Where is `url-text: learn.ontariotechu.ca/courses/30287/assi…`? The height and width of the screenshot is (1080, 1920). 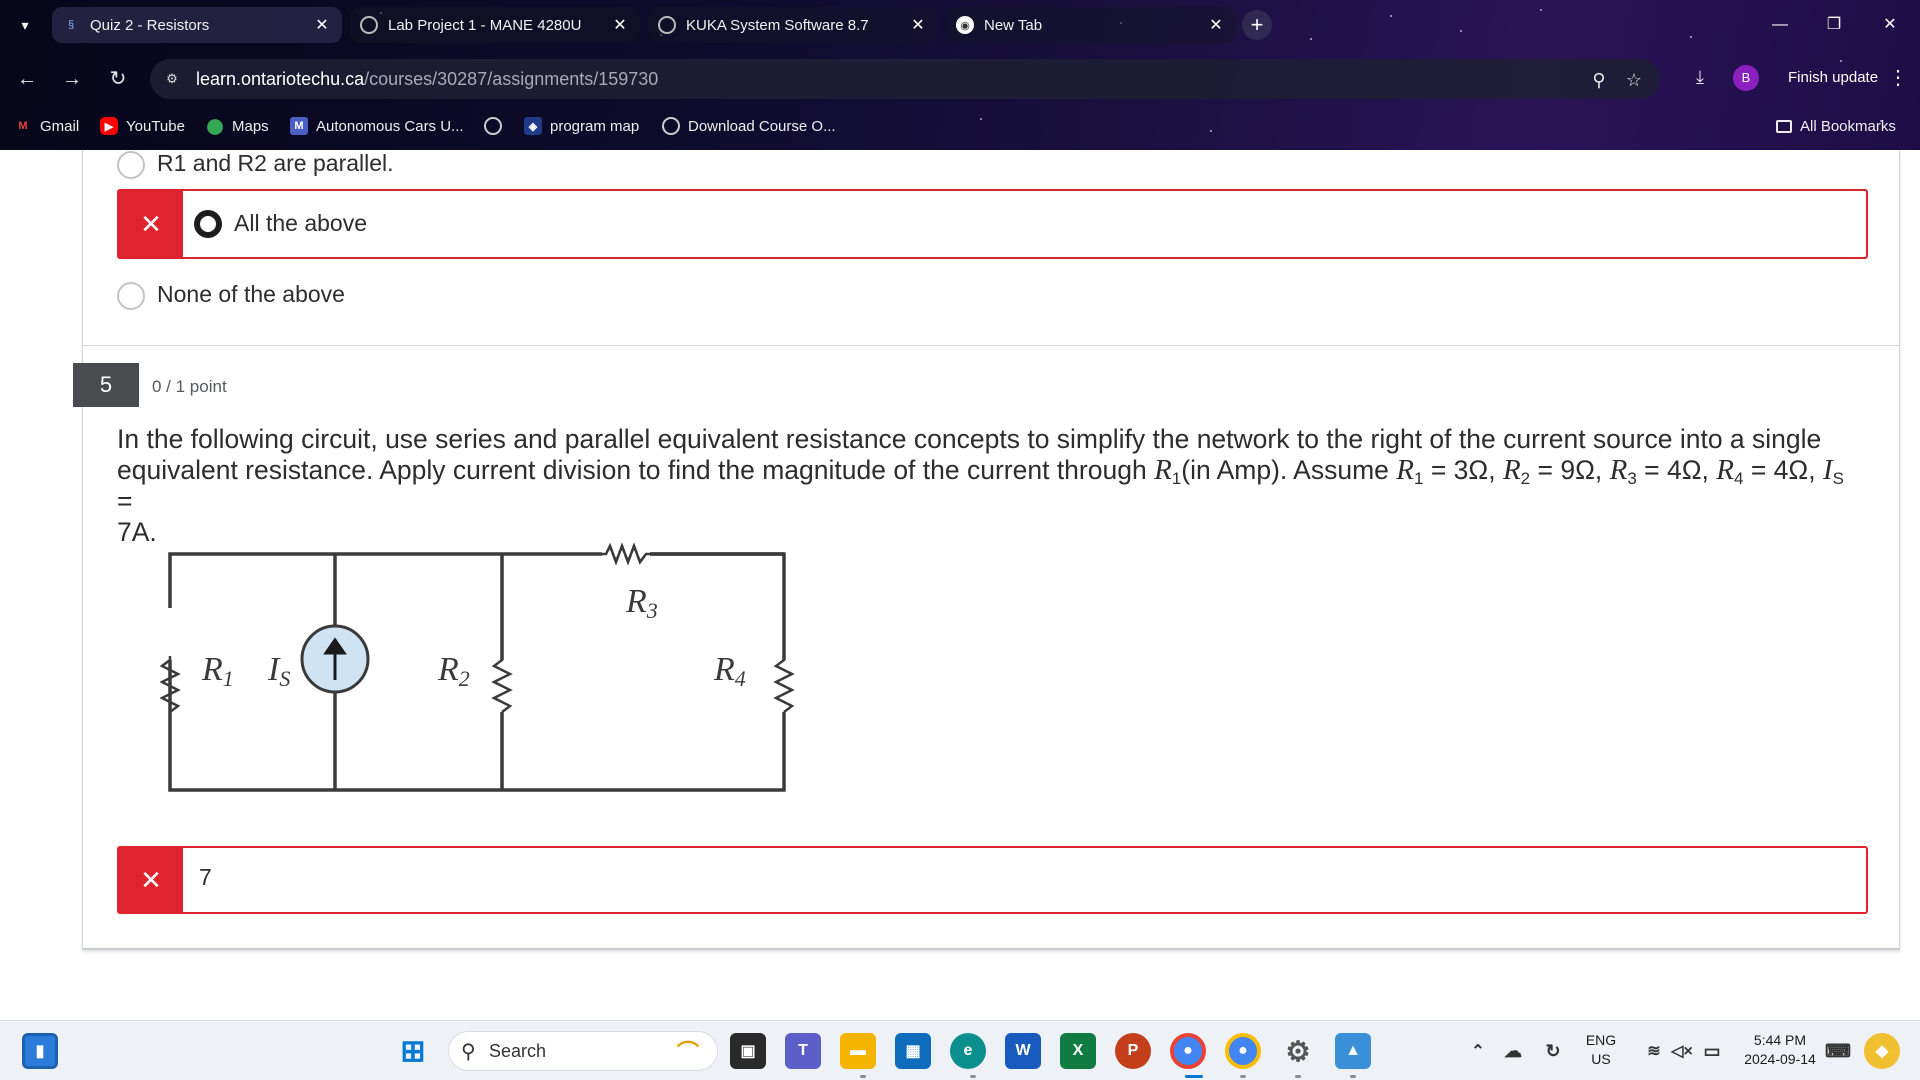
url-text: learn.ontariotechu.ca/courses/30287/assi… is located at coordinates (427, 79).